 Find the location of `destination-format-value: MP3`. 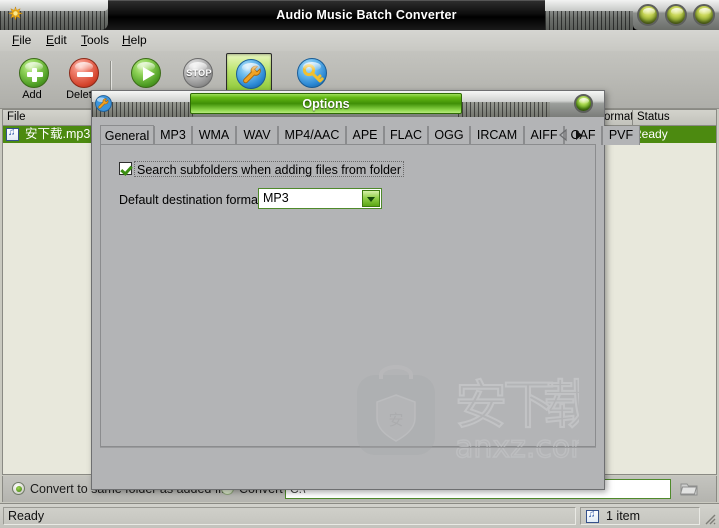

destination-format-value: MP3 is located at coordinates (276, 198).